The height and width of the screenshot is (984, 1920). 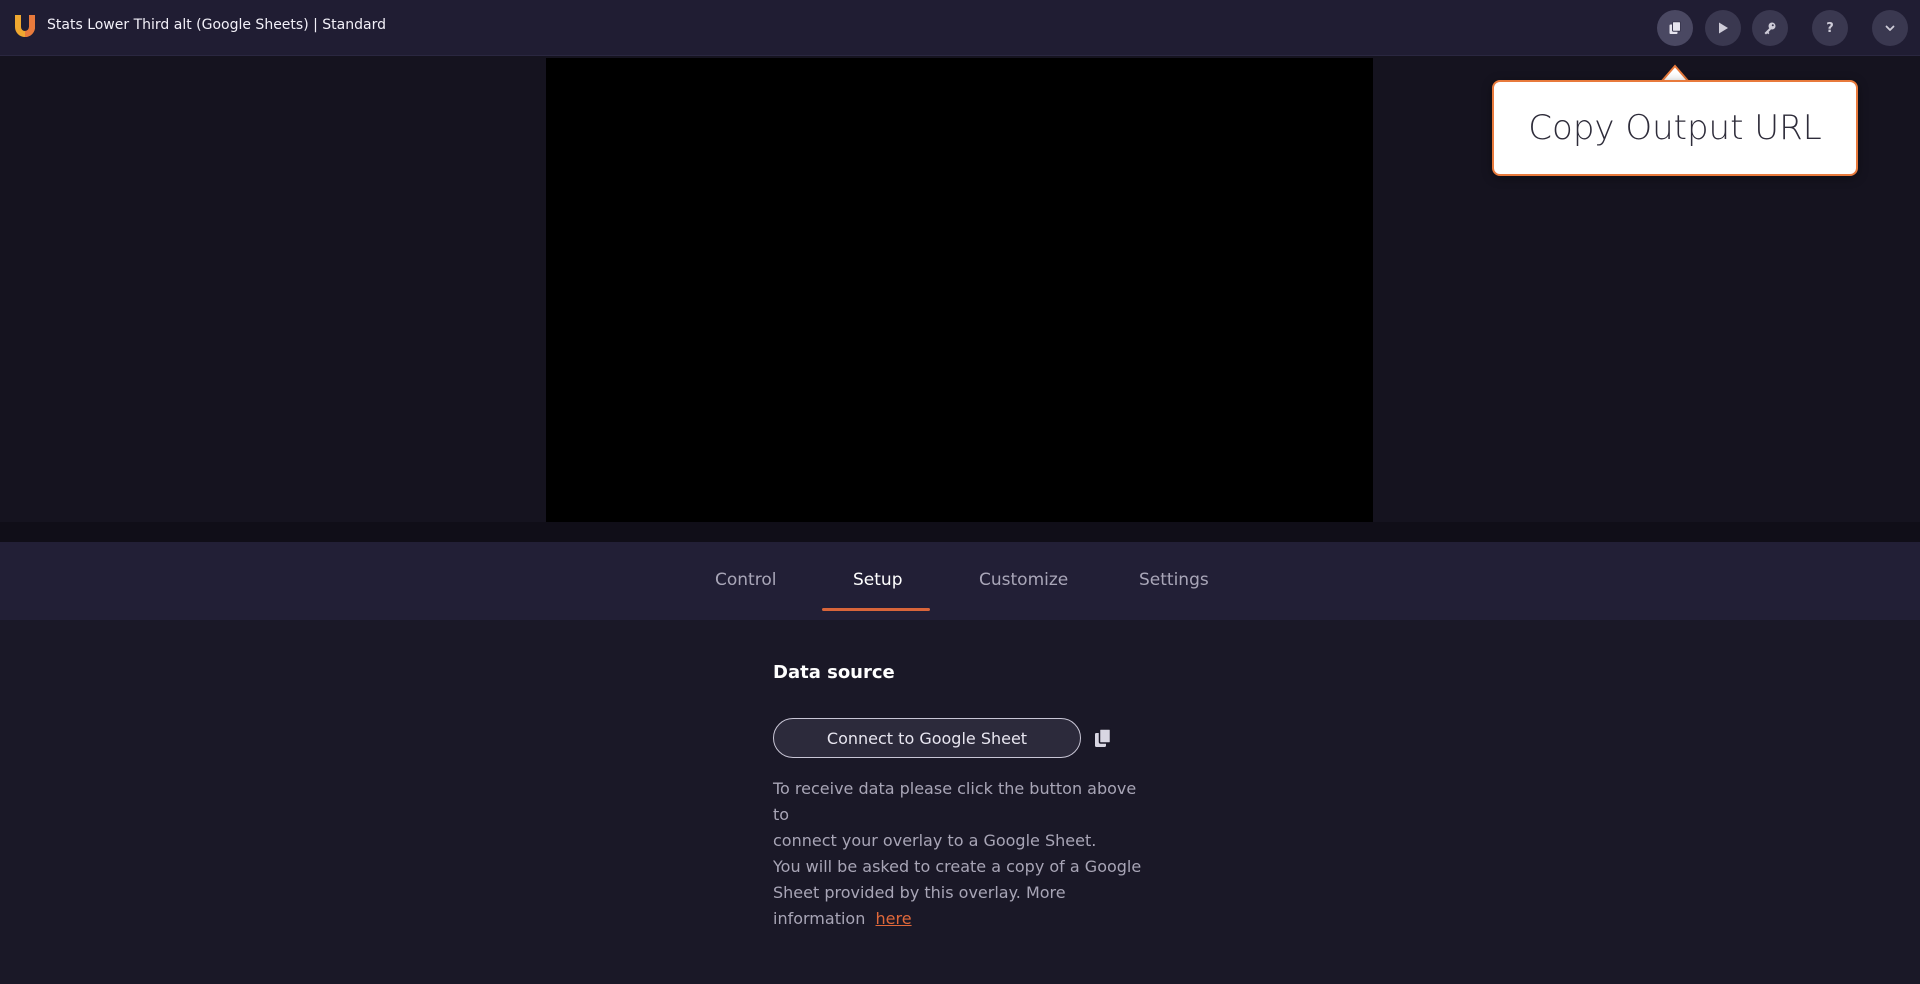 I want to click on tab-bar: Control Setup Customize Settings, so click(x=960, y=581).